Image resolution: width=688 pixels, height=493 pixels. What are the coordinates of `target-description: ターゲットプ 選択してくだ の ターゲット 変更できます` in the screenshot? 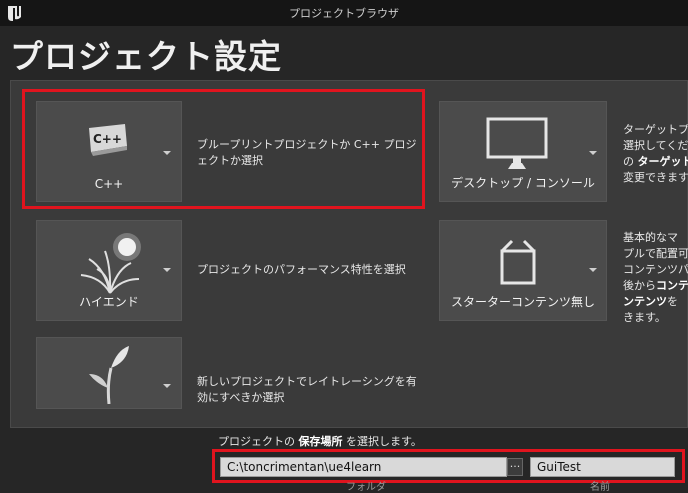 It's located at (655, 153).